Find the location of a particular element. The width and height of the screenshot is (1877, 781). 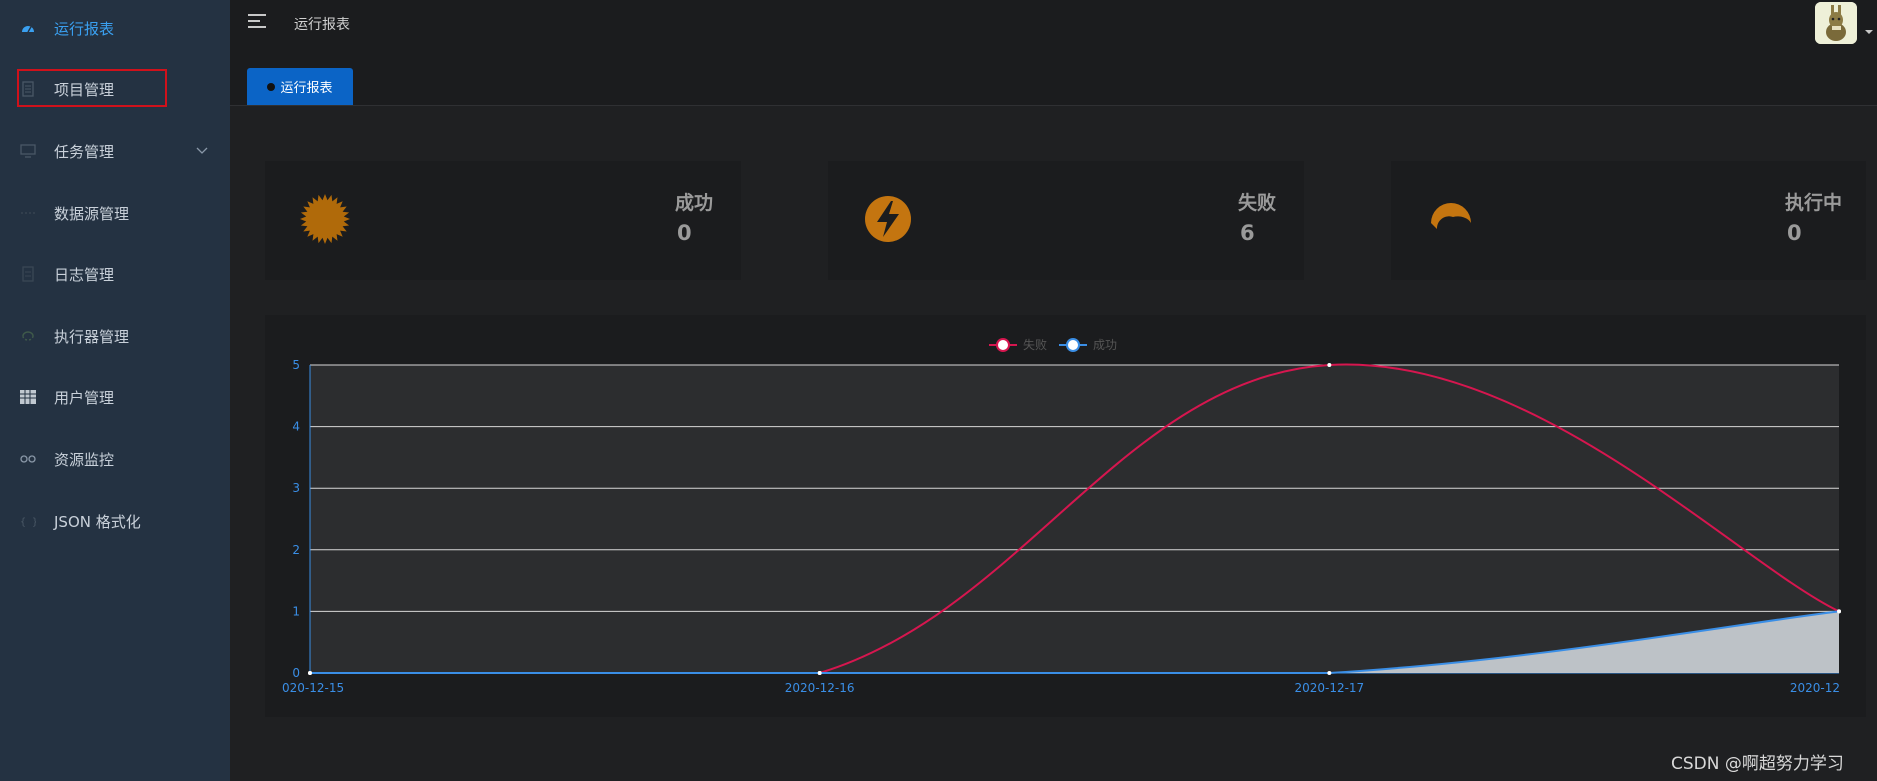

sidebar-item-label: 任务管理 is located at coordinates (84, 151).